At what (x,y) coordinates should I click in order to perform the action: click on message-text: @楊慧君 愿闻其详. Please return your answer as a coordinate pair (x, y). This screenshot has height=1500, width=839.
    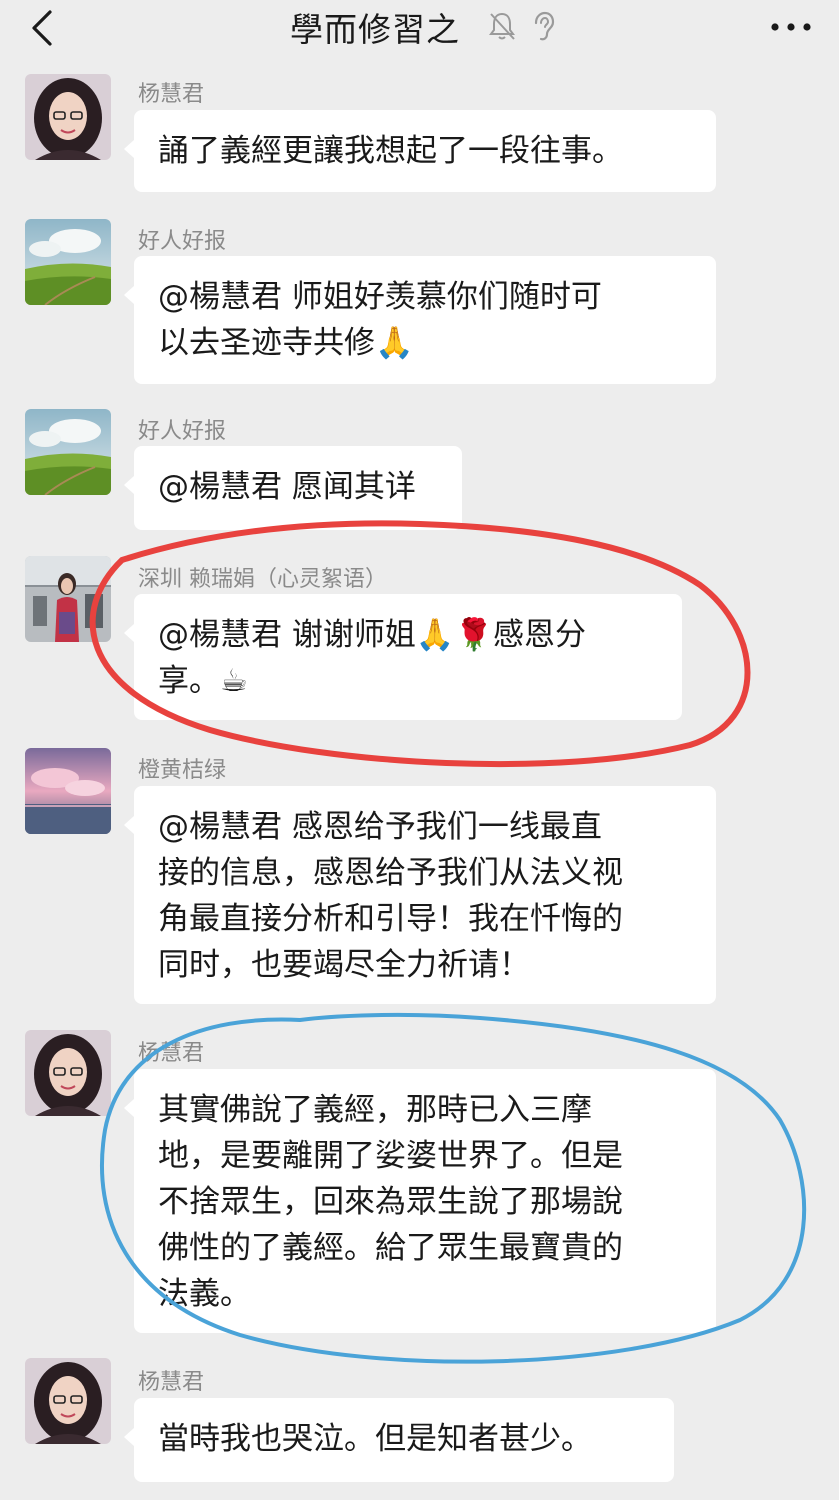
    Looking at the image, I should click on (287, 487).